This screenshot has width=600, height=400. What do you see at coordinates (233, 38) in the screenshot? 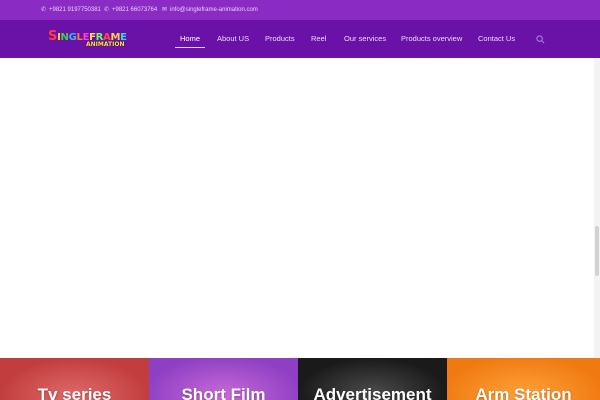
I see `nav-about-us: About US` at bounding box center [233, 38].